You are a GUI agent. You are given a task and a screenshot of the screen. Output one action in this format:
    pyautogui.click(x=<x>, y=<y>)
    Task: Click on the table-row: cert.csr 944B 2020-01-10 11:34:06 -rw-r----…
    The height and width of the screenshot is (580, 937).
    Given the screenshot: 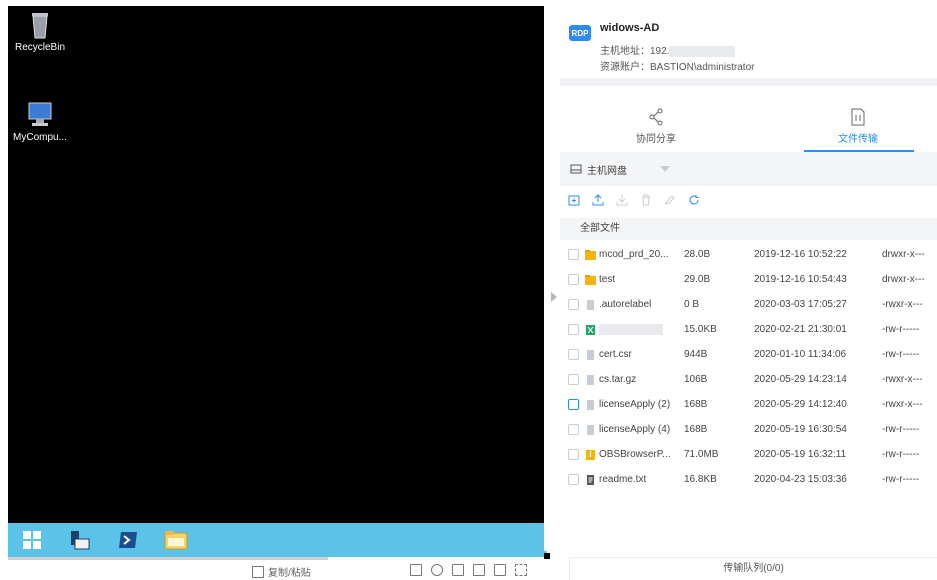 What is the action you would take?
    pyautogui.click(x=748, y=355)
    